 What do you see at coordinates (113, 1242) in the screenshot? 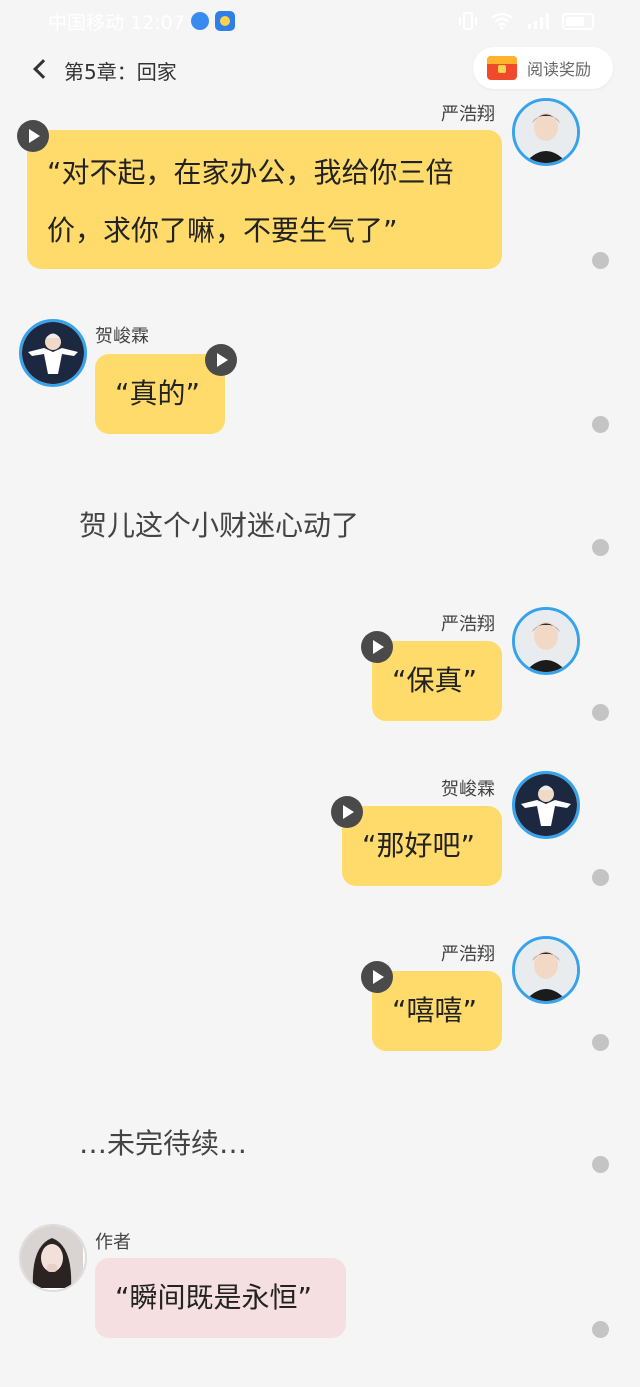
I see `speaker-name: 作者` at bounding box center [113, 1242].